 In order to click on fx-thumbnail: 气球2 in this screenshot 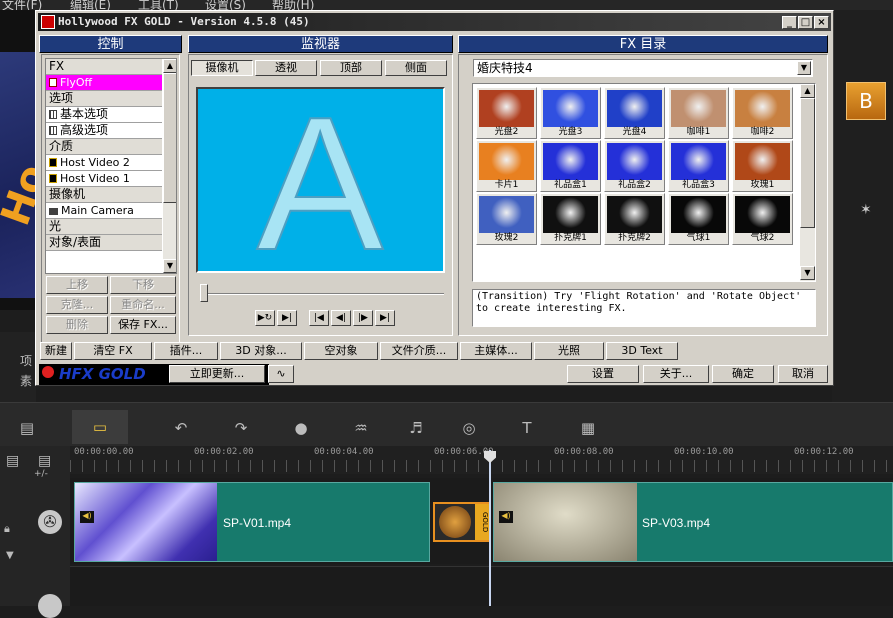, I will do `click(762, 219)`.